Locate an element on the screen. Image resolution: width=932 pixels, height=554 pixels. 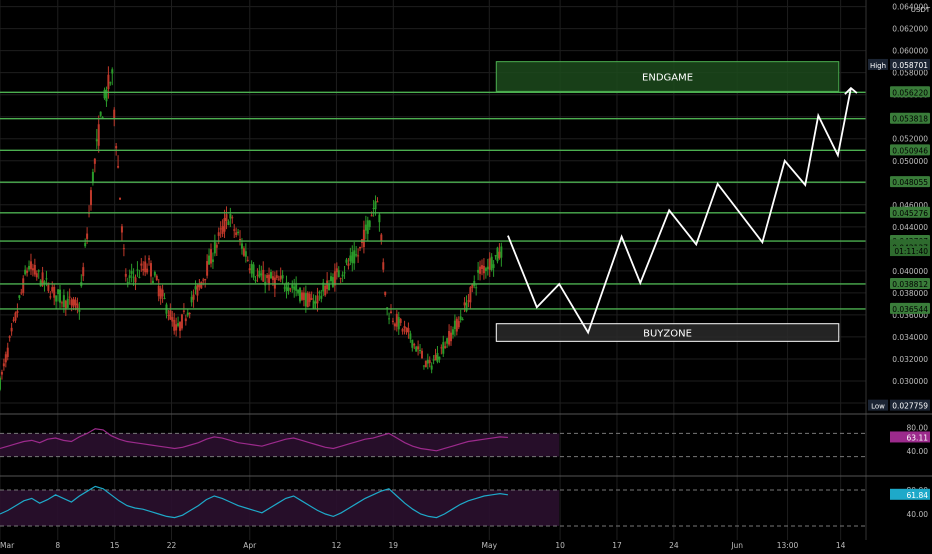
indicator-tick-label: 40.00 is located at coordinates (918, 451).